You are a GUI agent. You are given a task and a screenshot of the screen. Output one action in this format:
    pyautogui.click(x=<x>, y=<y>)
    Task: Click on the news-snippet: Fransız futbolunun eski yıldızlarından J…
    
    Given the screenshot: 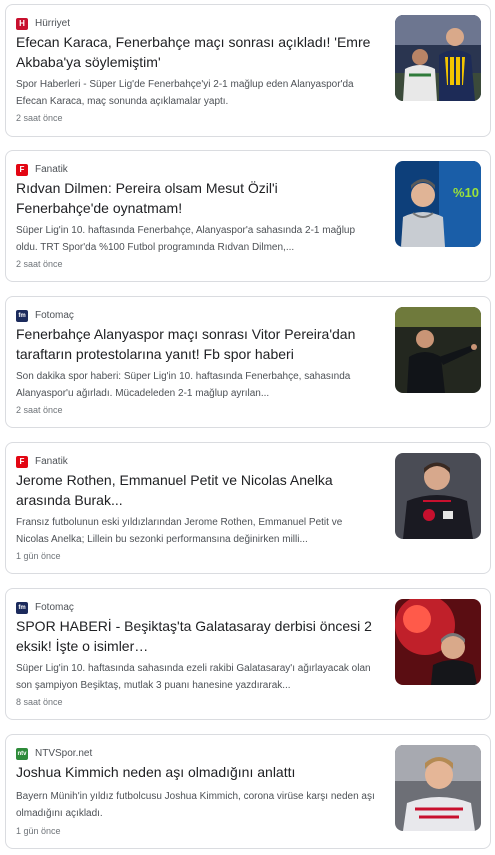 What is the action you would take?
    pyautogui.click(x=179, y=531)
    